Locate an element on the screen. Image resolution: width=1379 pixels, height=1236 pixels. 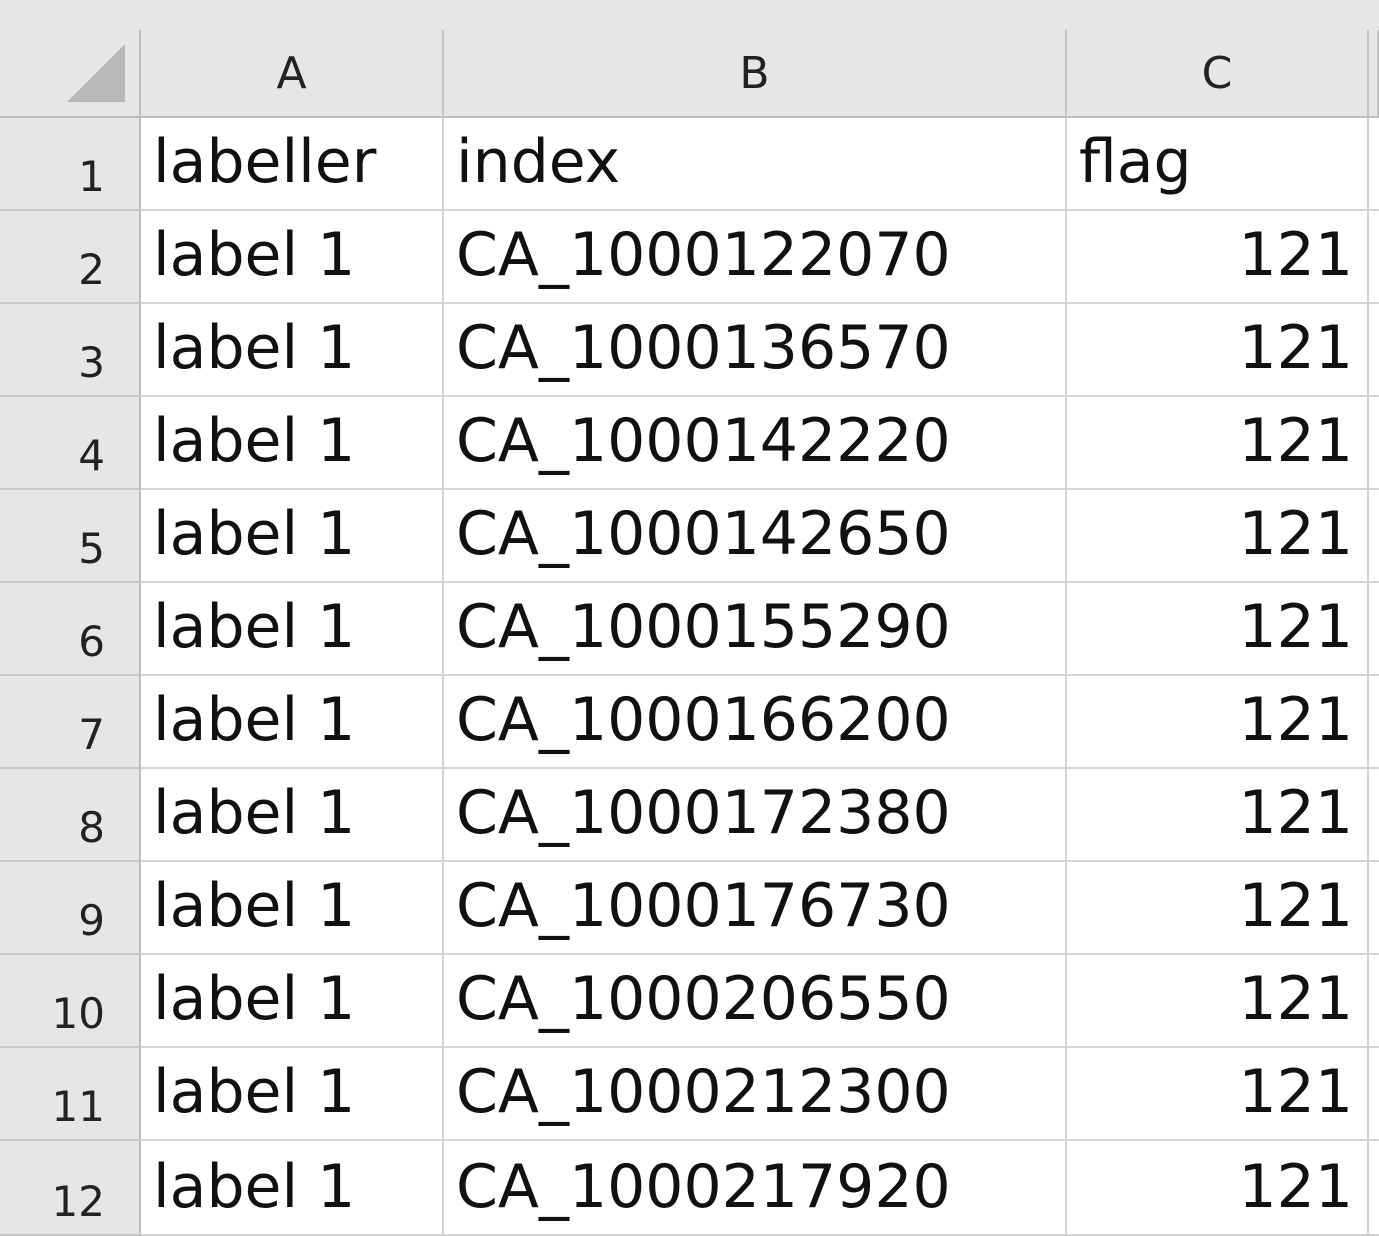
cell-d12 is located at coordinates (1374, 1188).